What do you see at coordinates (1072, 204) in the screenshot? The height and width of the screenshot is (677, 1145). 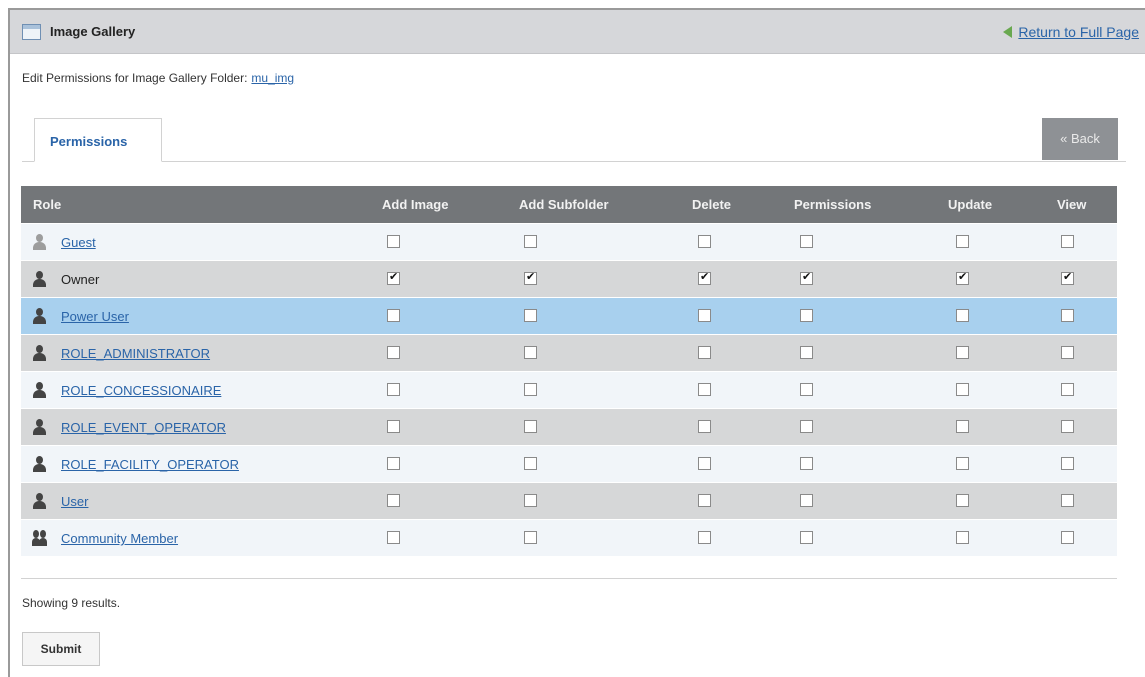 I see `column-header-view: View` at bounding box center [1072, 204].